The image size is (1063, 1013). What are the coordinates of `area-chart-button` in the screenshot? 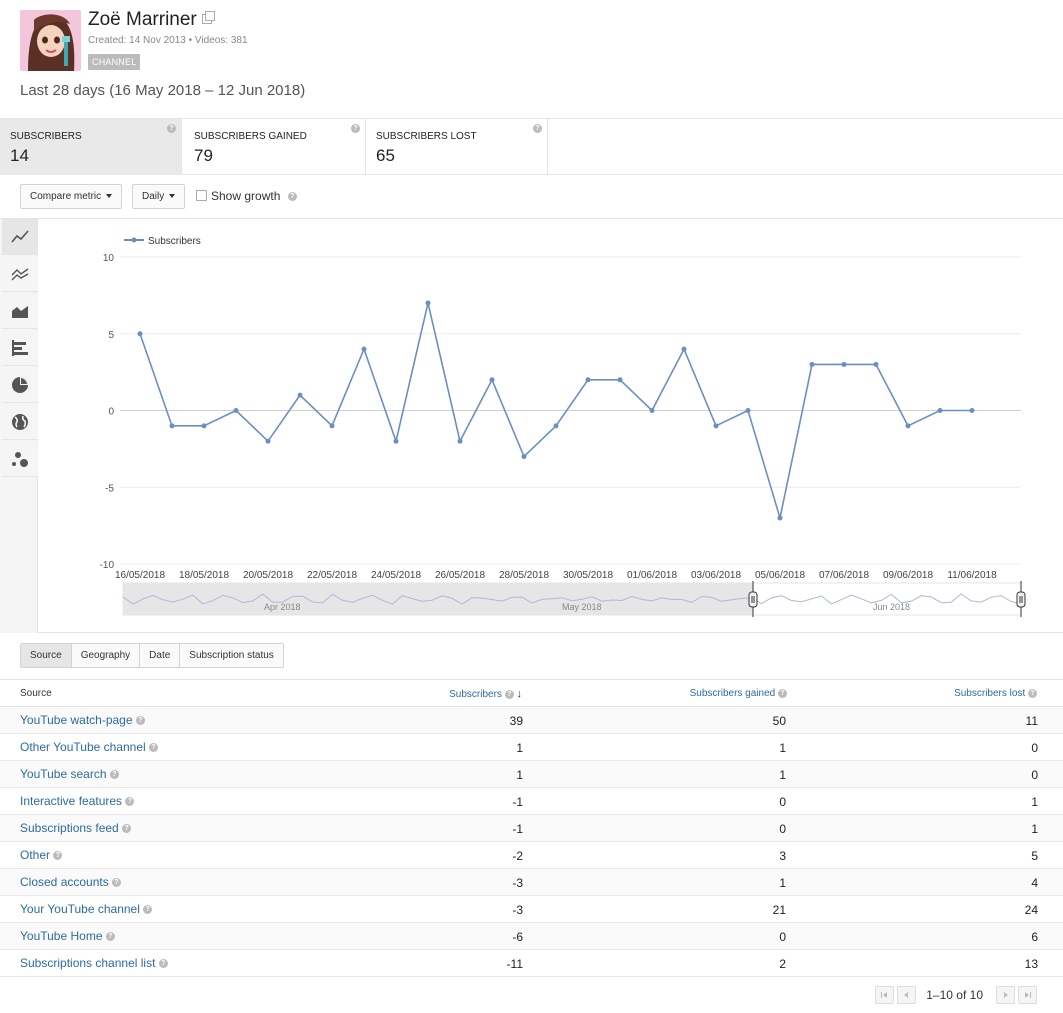 It's located at (20, 311).